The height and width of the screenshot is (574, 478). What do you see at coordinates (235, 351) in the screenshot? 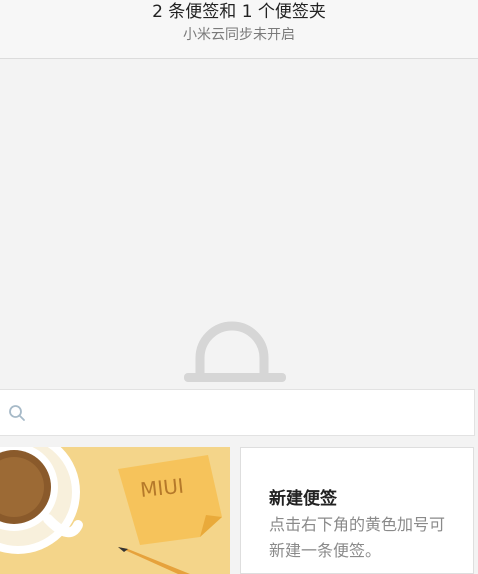
I see `pull-handle-icon` at bounding box center [235, 351].